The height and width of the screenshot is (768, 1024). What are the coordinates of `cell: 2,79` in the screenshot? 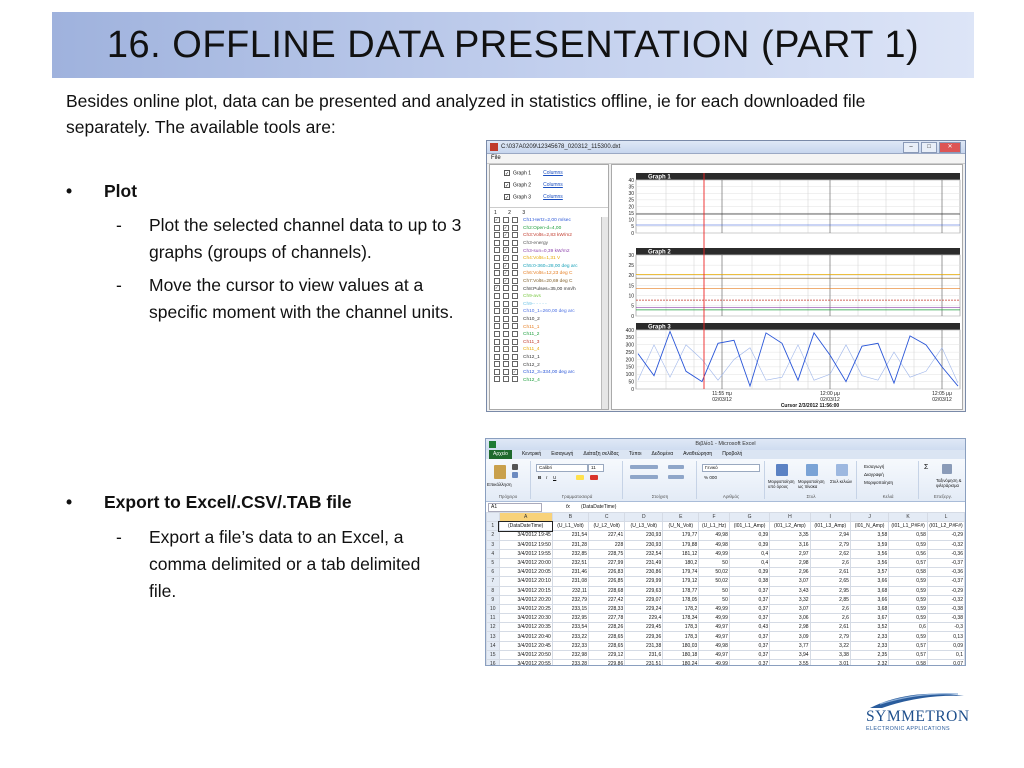 It's located at (830, 636).